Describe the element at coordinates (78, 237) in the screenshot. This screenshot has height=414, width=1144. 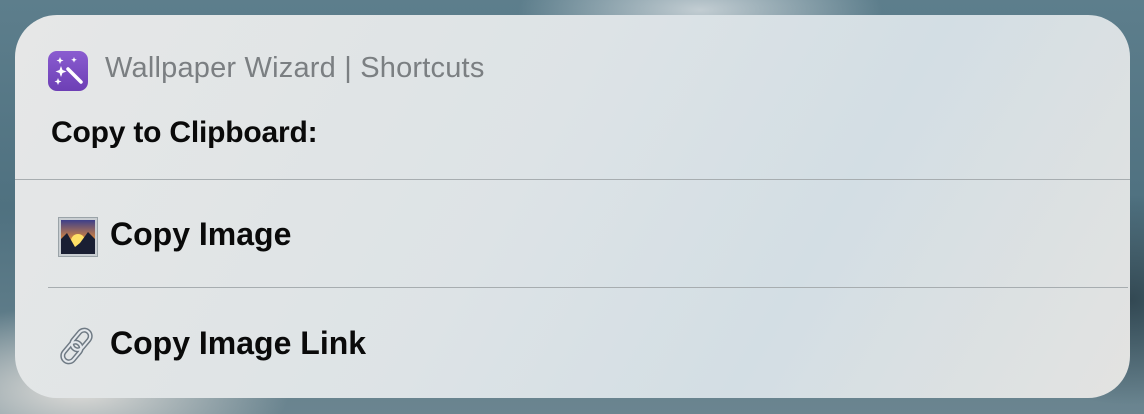
I see `sunrise-over-mountains-icon` at that location.